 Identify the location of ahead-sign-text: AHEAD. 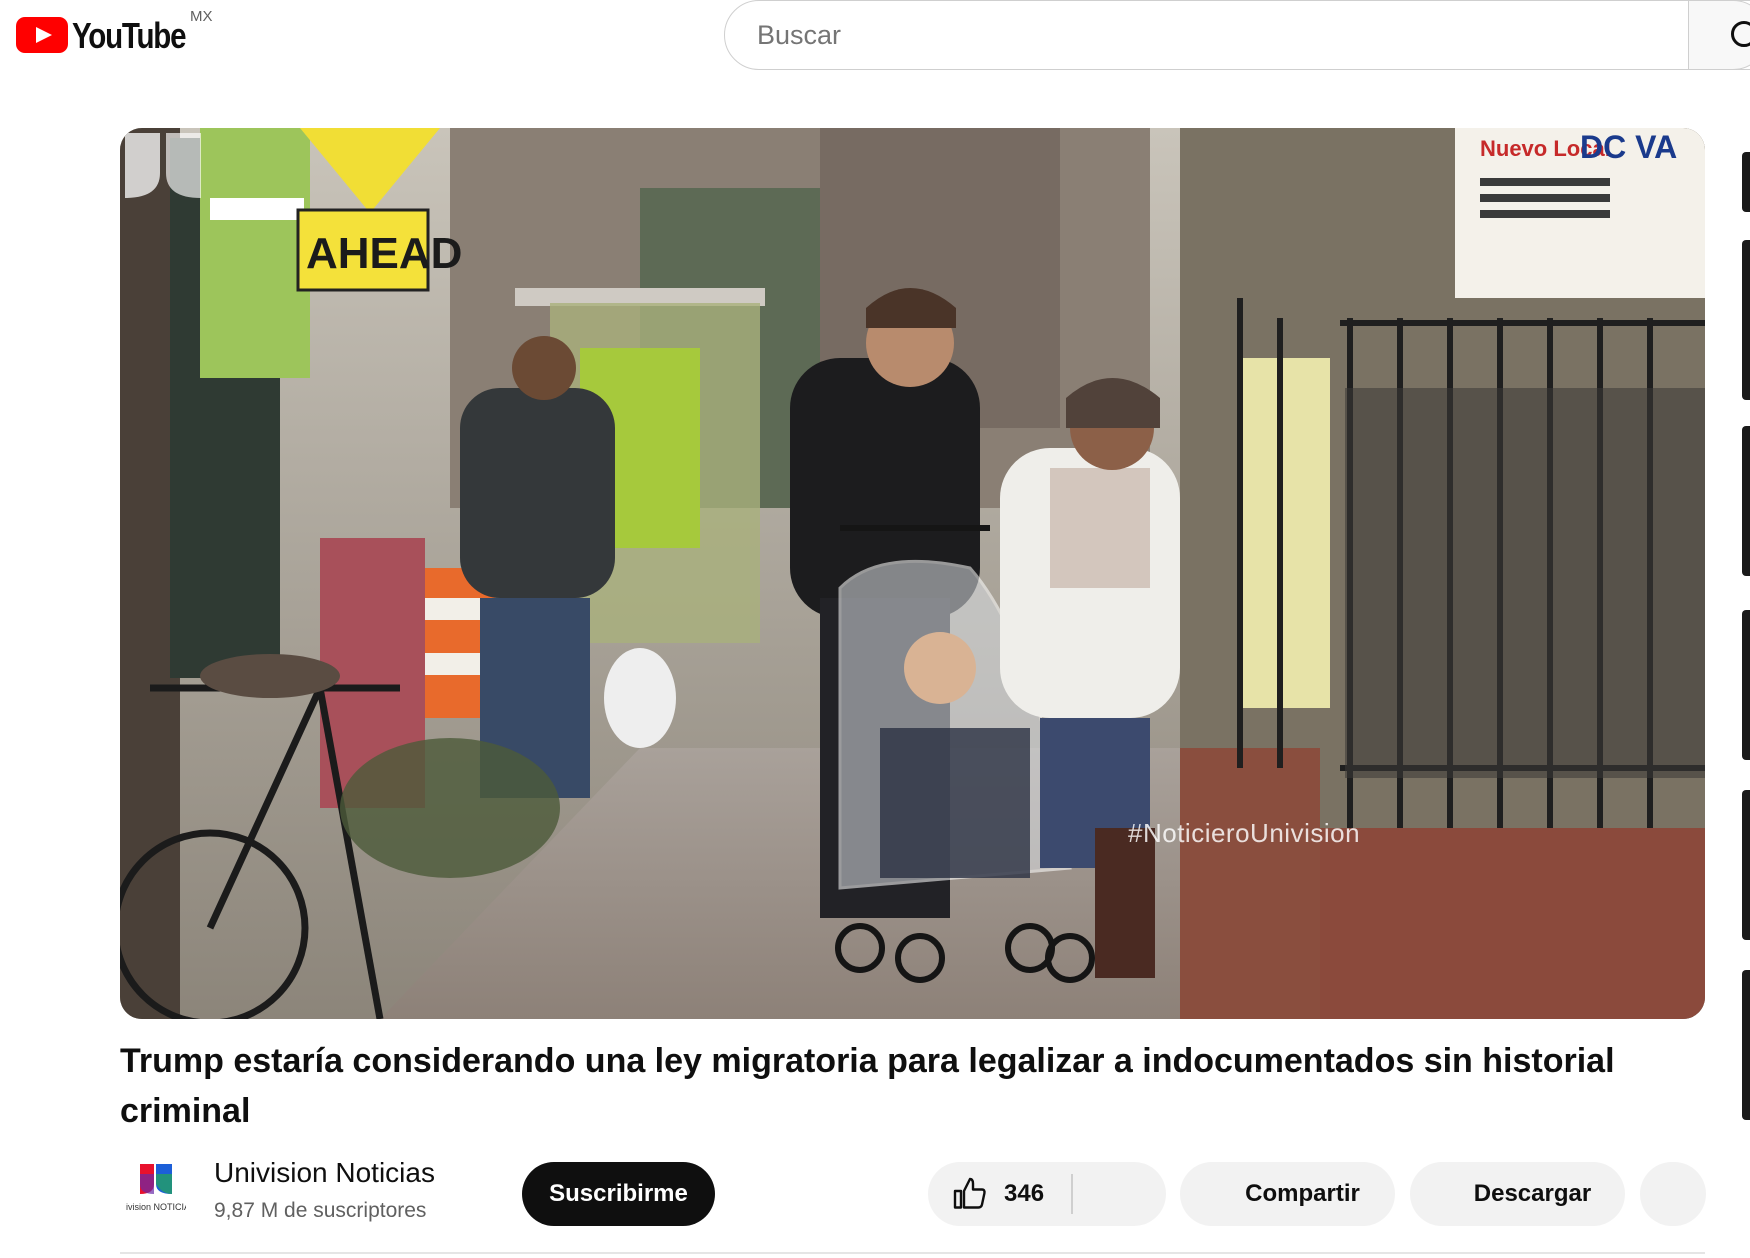
(384, 253).